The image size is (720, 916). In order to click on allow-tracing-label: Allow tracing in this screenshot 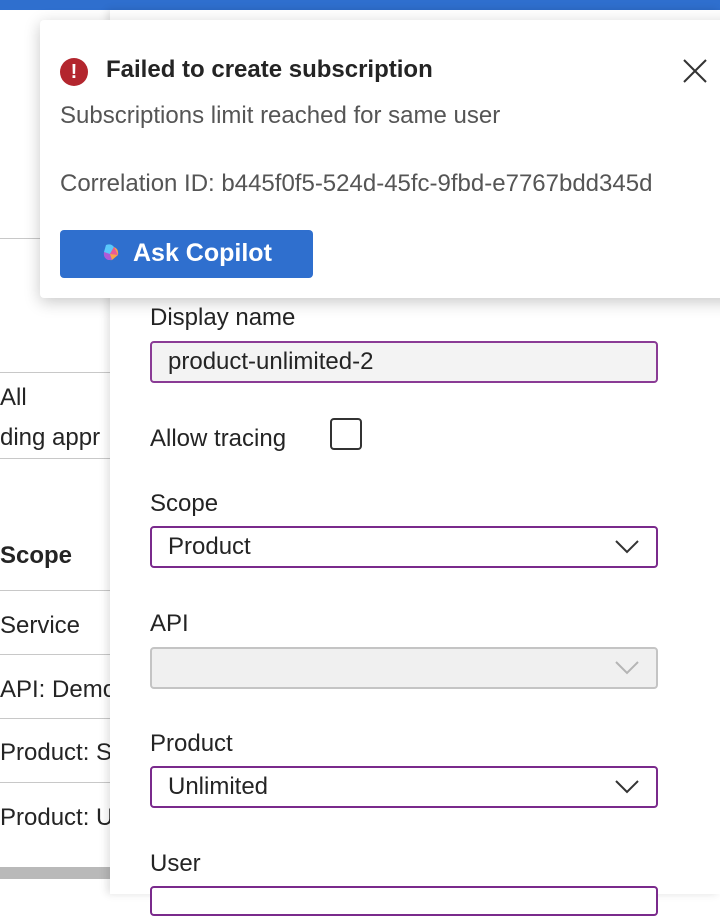, I will do `click(218, 438)`.